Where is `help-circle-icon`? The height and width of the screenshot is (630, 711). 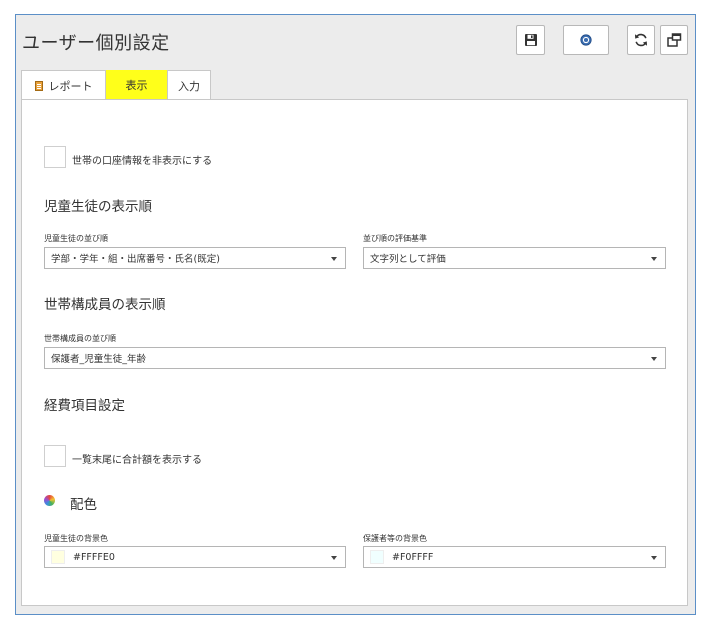 help-circle-icon is located at coordinates (586, 40).